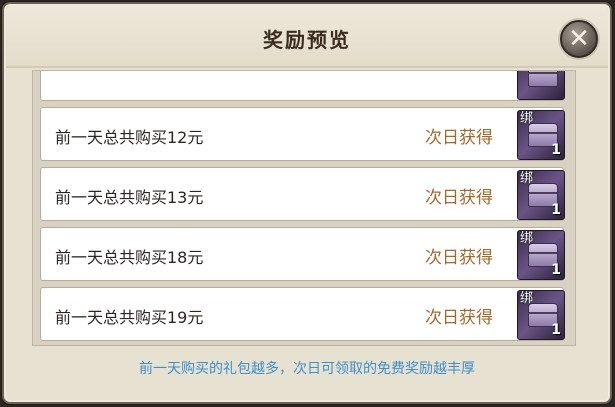 The width and height of the screenshot is (615, 407). What do you see at coordinates (129, 257) in the screenshot?
I see `reward-condition: 前一天总共购买18元` at bounding box center [129, 257].